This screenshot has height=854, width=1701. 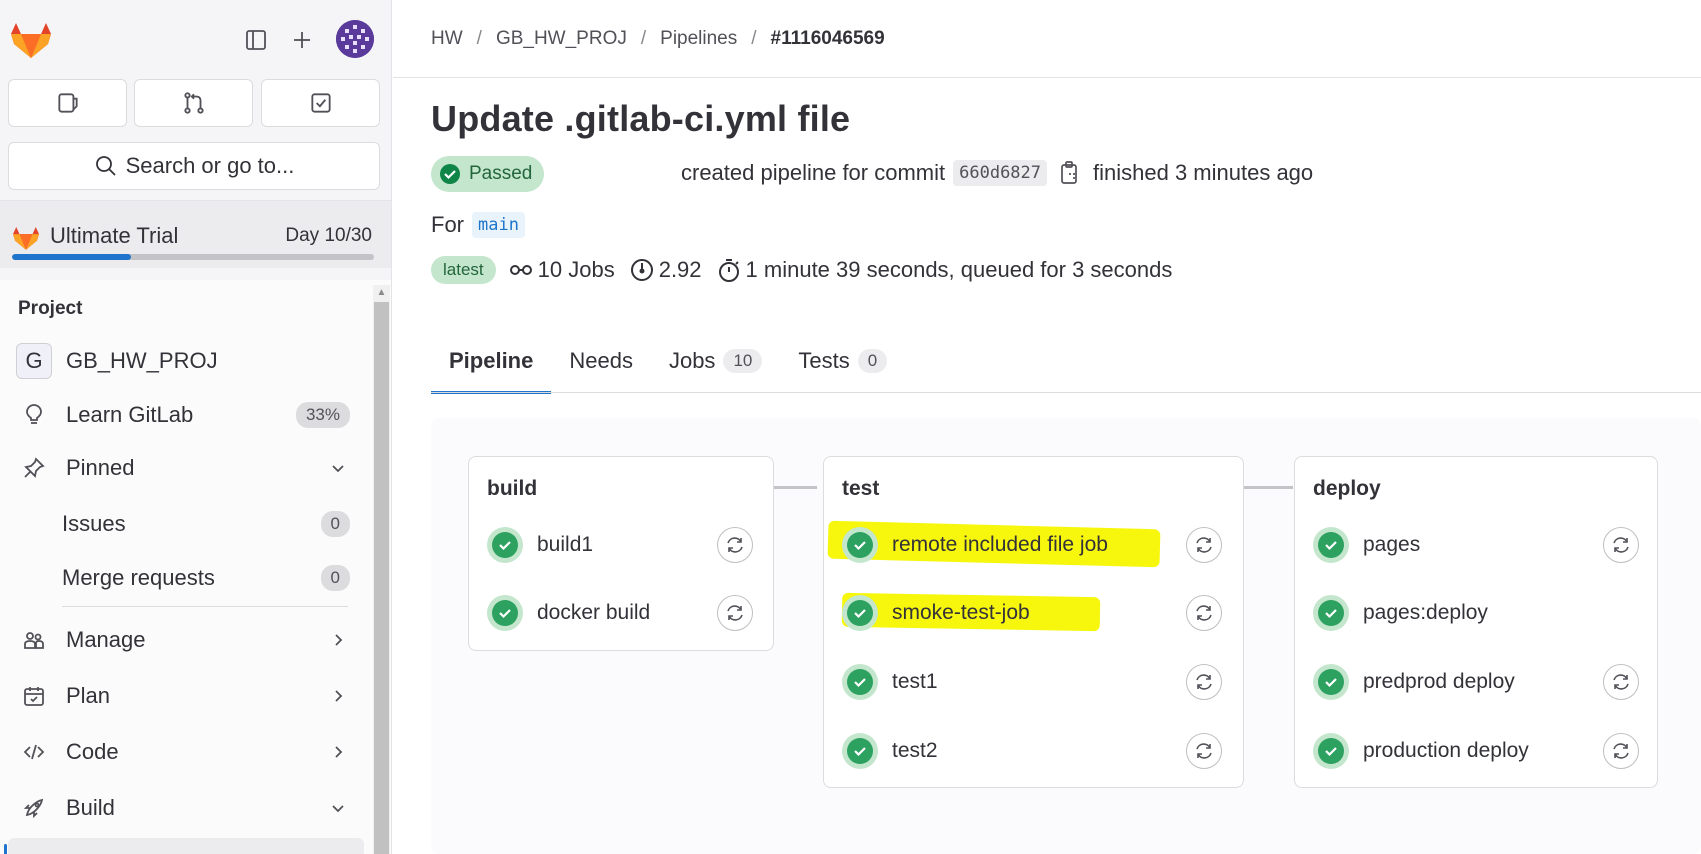 What do you see at coordinates (328, 235) in the screenshot?
I see `trial-day: Day 10/30` at bounding box center [328, 235].